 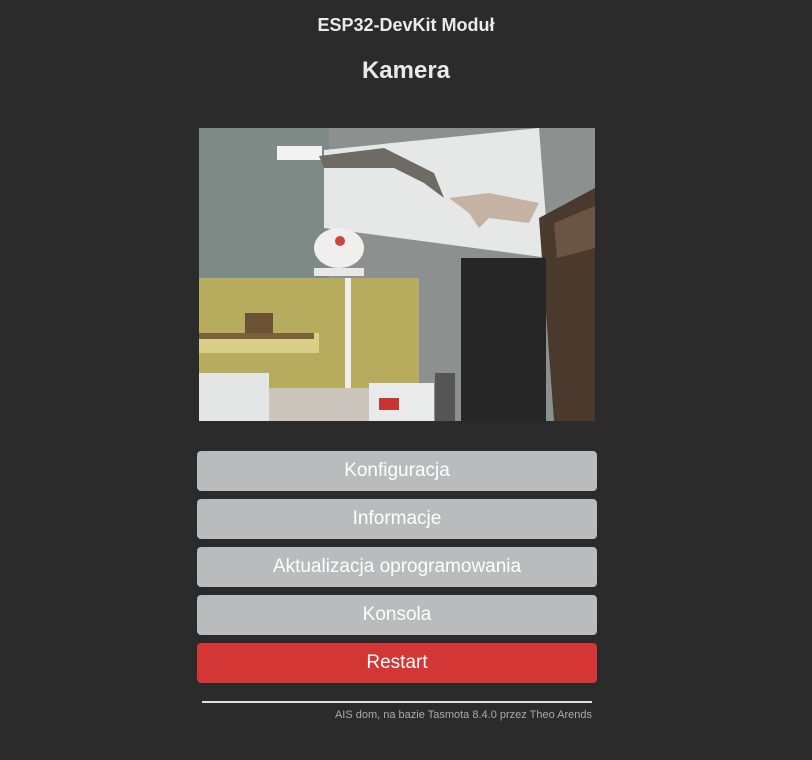 What do you see at coordinates (397, 567) in the screenshot?
I see `firmware-update-button: Aktualizacja oprogramowania` at bounding box center [397, 567].